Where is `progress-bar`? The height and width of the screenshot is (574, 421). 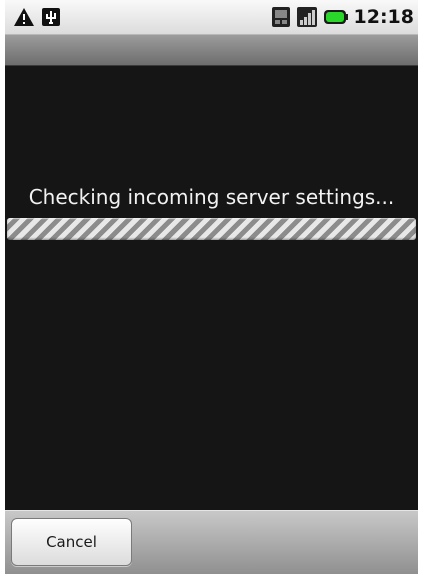 progress-bar is located at coordinates (211, 229).